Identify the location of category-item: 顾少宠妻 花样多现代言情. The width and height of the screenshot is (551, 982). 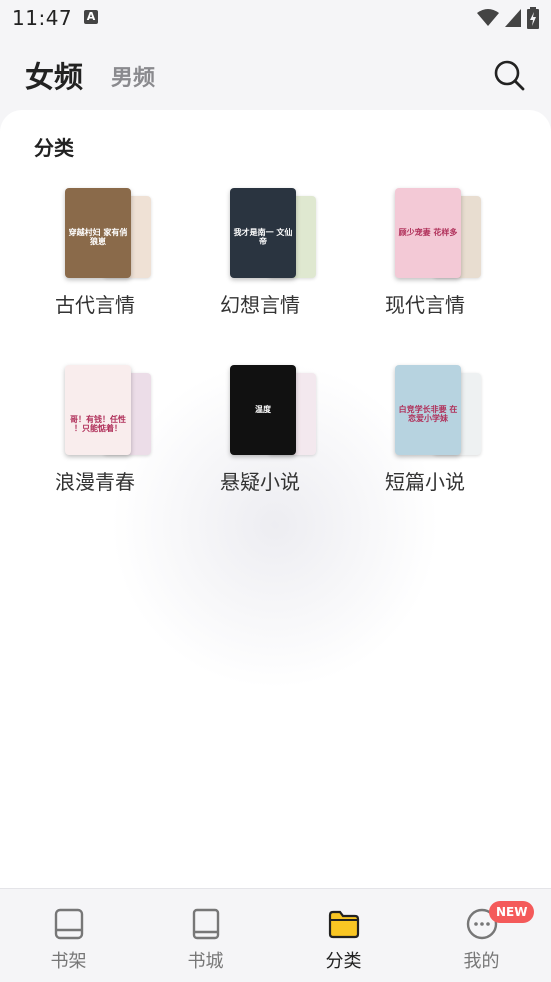
(424, 258).